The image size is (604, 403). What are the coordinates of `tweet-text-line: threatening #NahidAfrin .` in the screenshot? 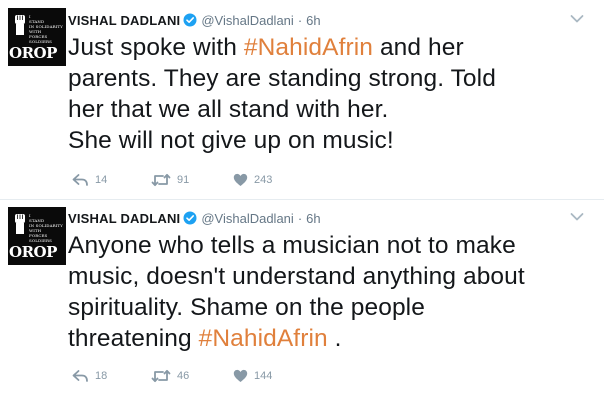 It's located at (205, 338).